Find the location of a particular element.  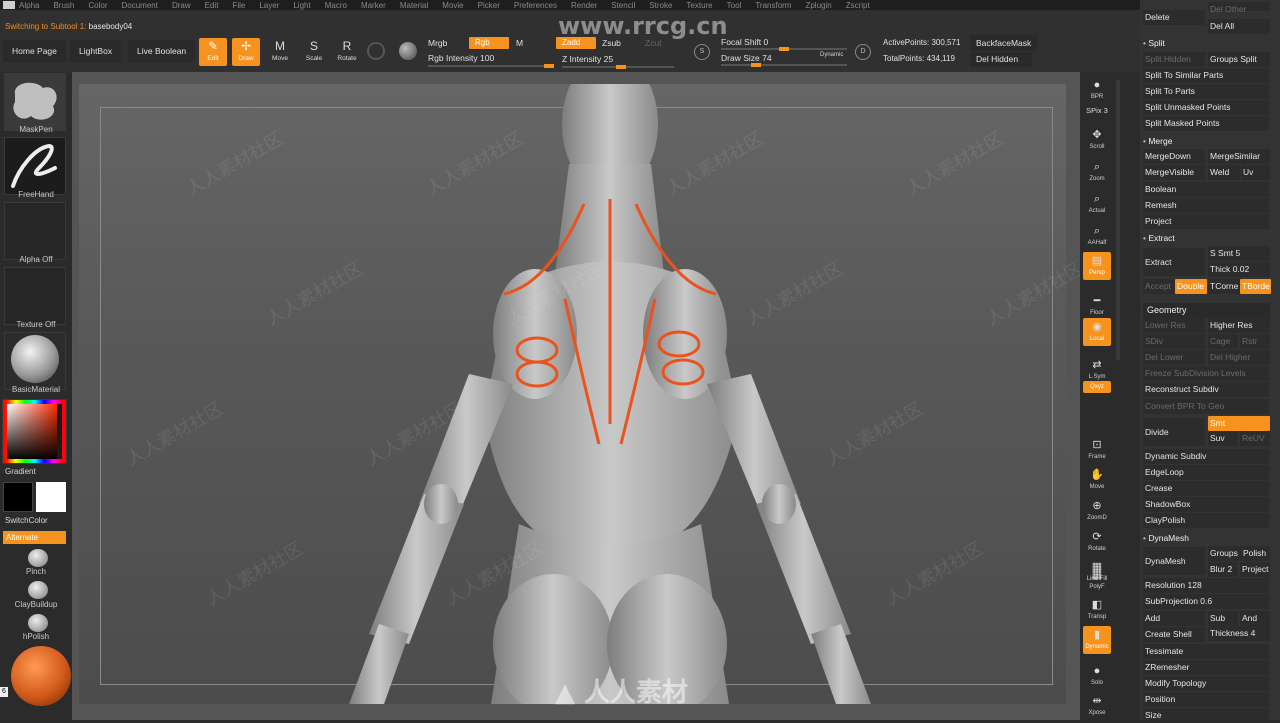

remesh-button: Remesh is located at coordinates (1206, 205).